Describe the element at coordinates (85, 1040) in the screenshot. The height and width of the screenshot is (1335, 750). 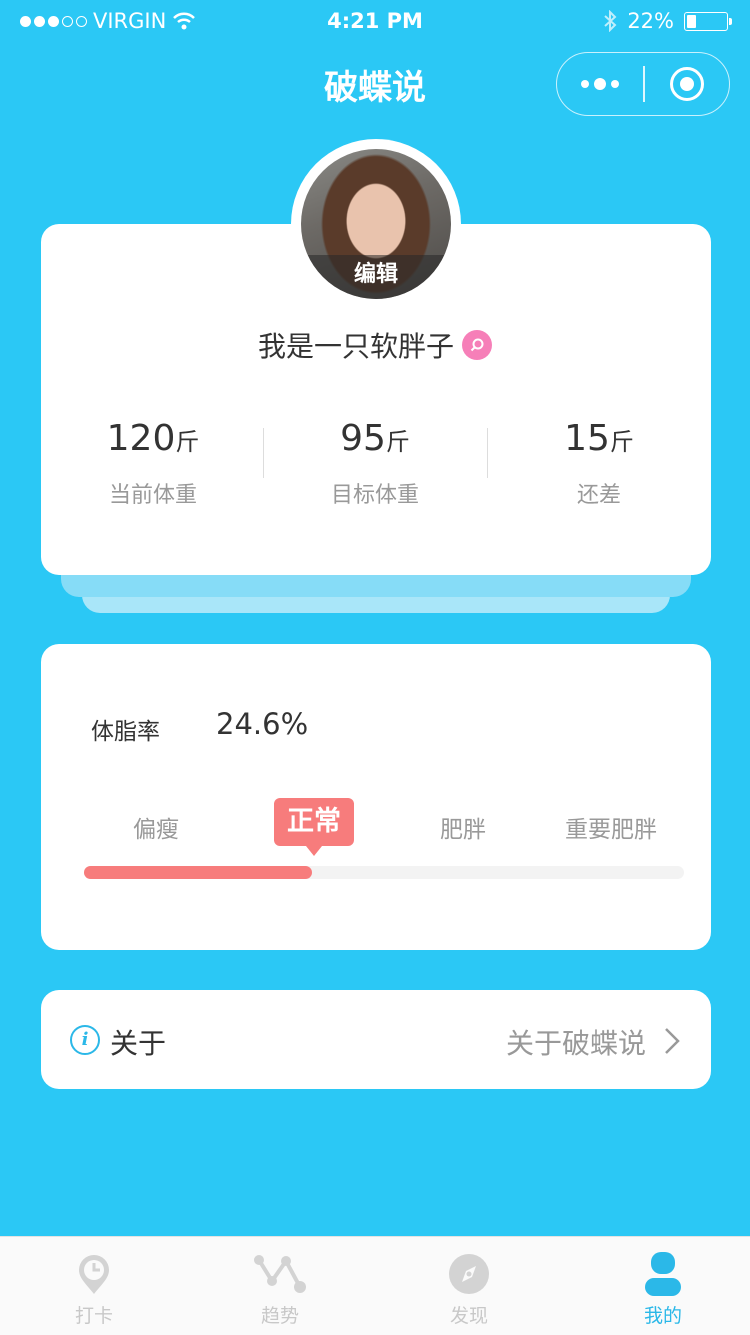
I see `info-icon: i` at that location.